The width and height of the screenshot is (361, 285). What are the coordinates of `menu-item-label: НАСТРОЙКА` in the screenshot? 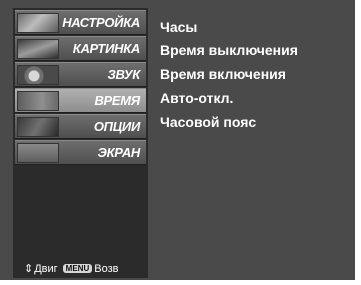 It's located at (101, 22).